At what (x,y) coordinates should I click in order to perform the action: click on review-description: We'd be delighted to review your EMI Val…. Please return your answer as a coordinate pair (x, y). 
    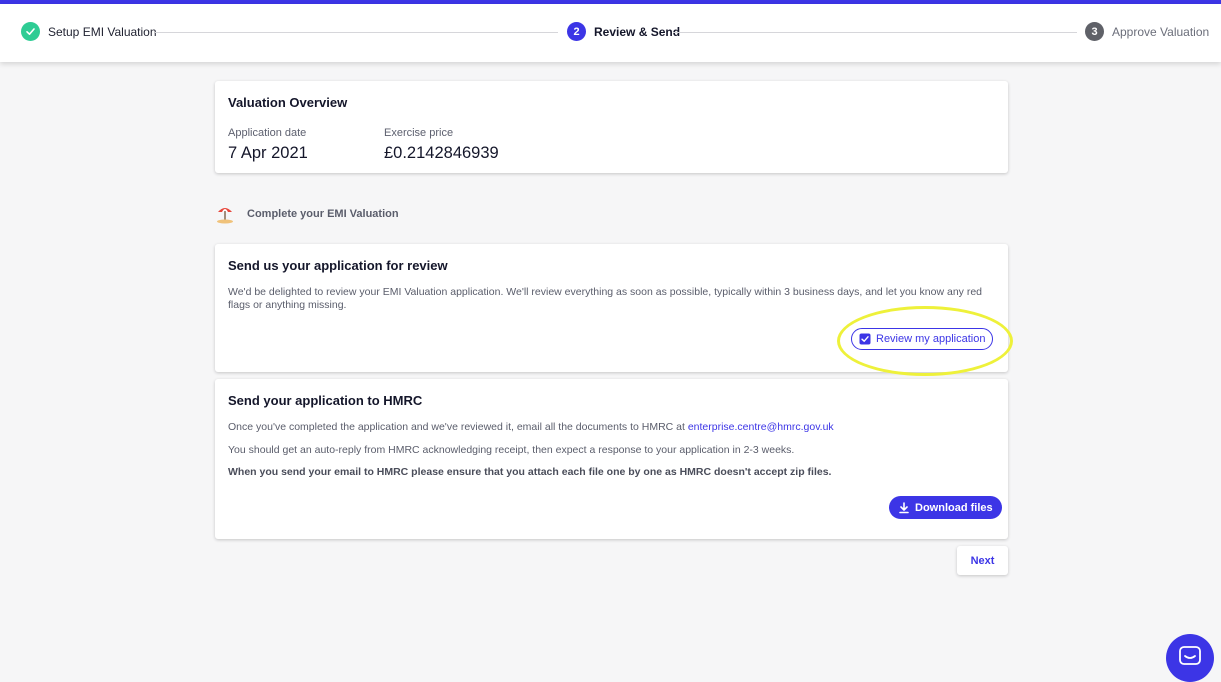
    Looking at the image, I should click on (605, 298).